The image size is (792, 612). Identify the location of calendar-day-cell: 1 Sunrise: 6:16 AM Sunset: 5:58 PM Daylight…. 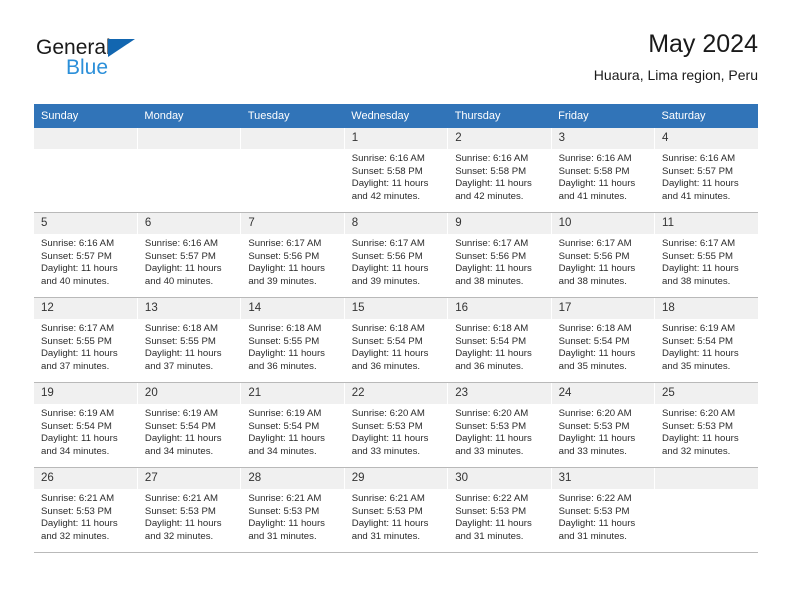
(396, 170).